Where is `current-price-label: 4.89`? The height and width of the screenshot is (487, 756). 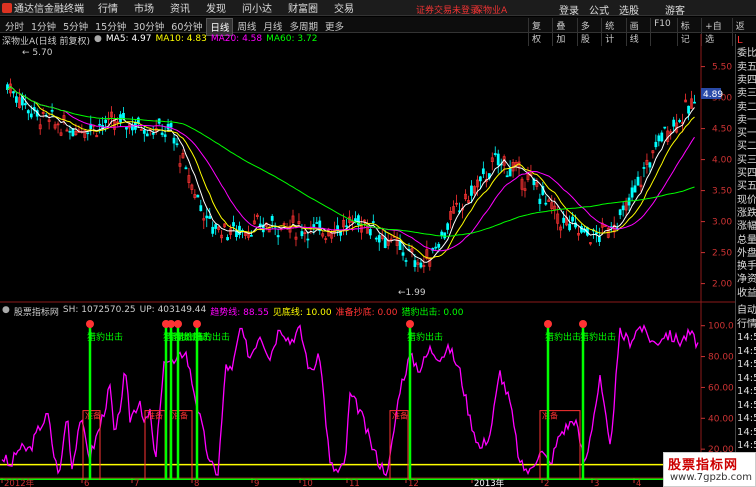
current-price-label: 4.89 is located at coordinates (713, 95).